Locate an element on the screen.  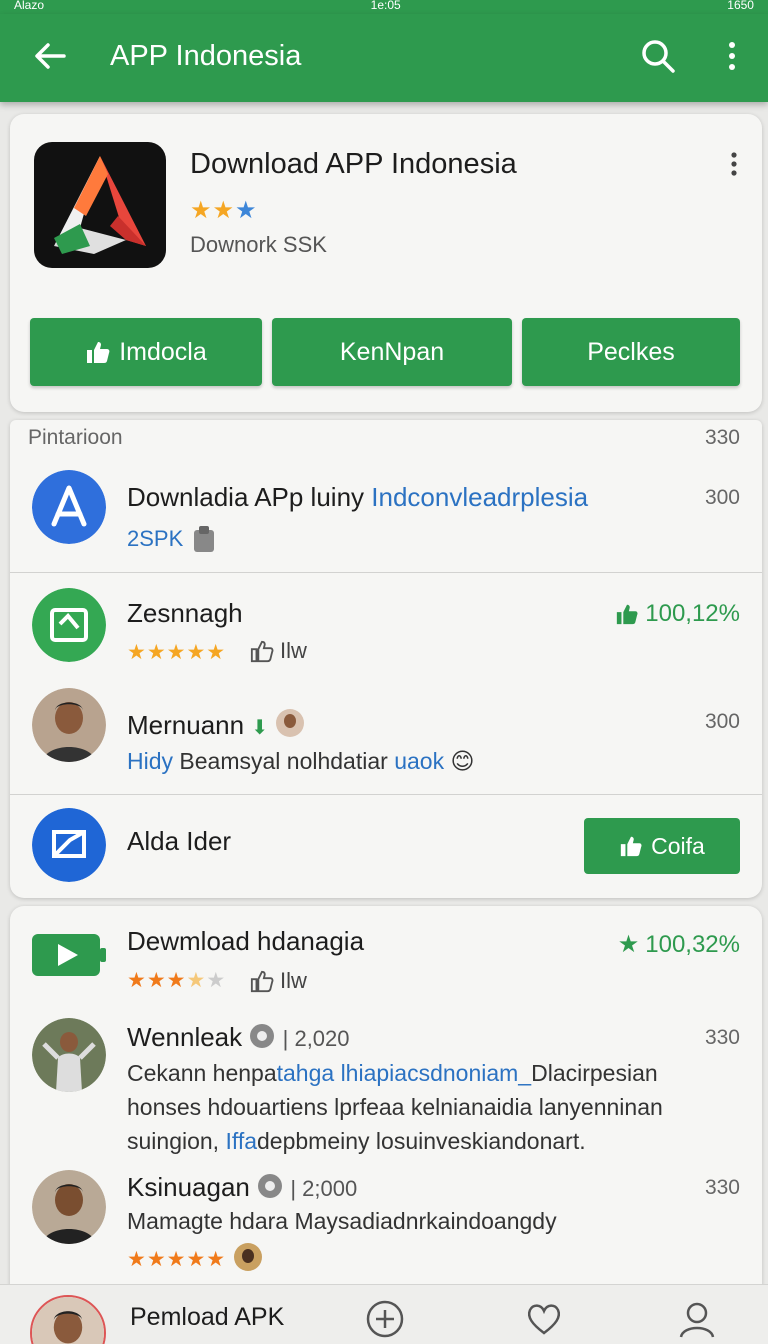
primary-action-button: Imdocla is located at coordinates (146, 352).